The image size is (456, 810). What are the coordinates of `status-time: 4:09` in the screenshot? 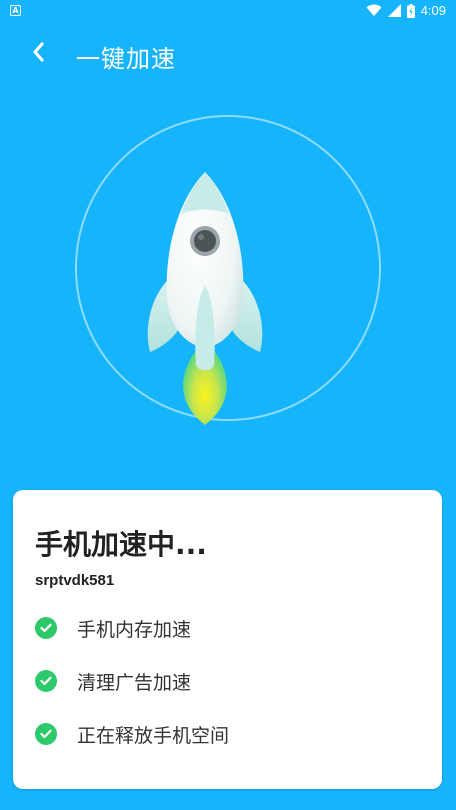 It's located at (433, 10).